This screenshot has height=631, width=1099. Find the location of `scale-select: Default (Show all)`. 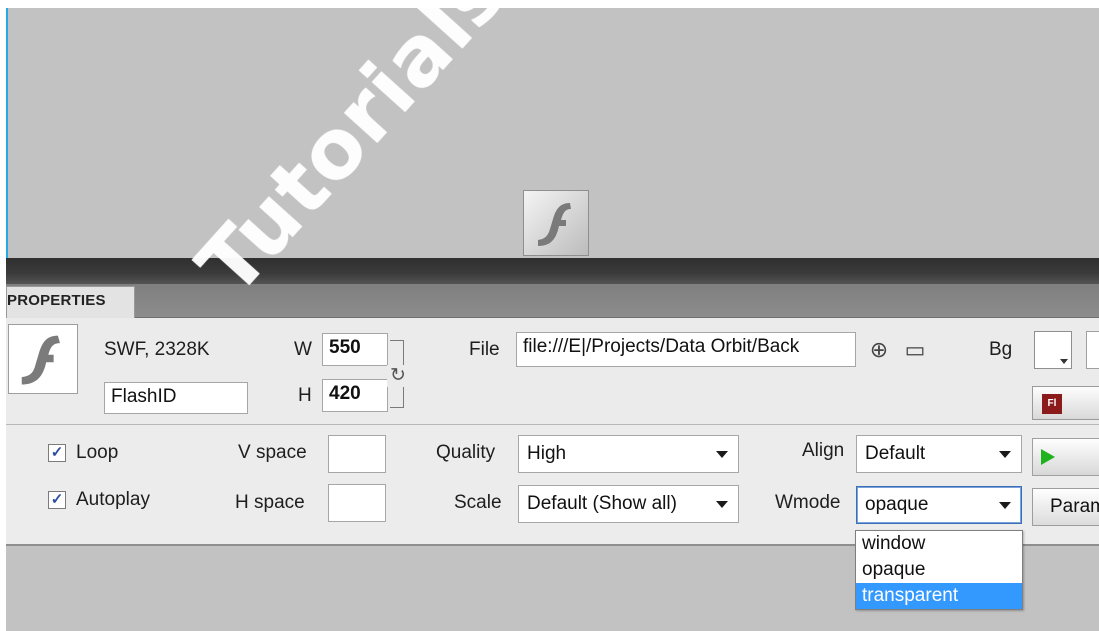

scale-select: Default (Show all) is located at coordinates (628, 504).